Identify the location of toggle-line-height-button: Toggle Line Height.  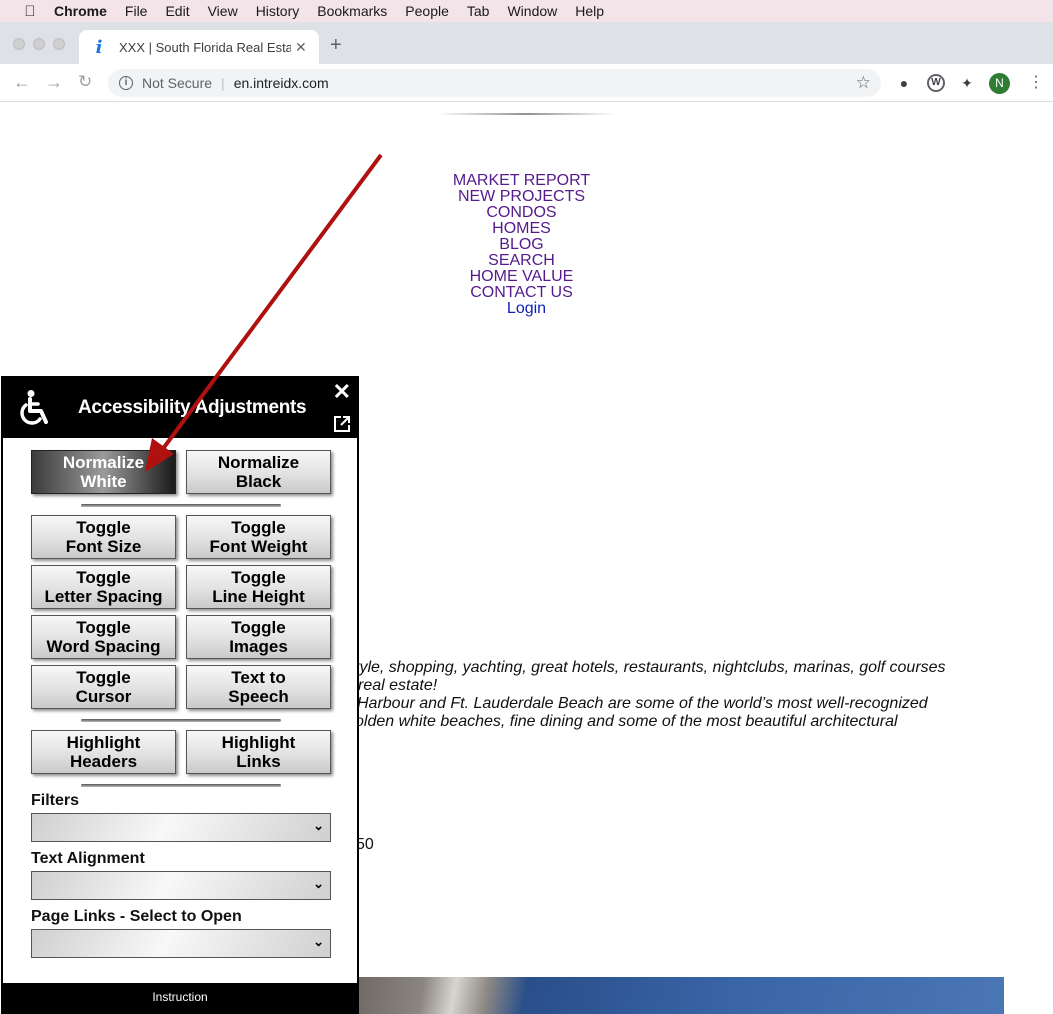
(258, 587).